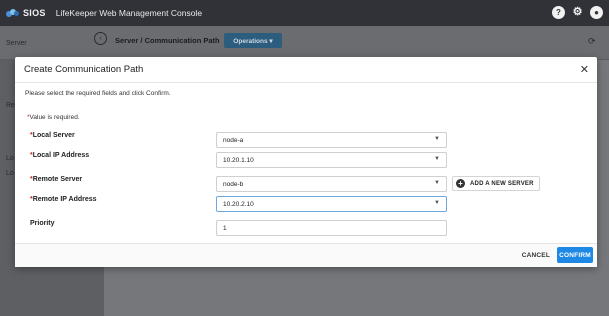 This screenshot has height=316, width=609. Describe the element at coordinates (10, 158) in the screenshot. I see `sidebar-text-2: Lo` at that location.